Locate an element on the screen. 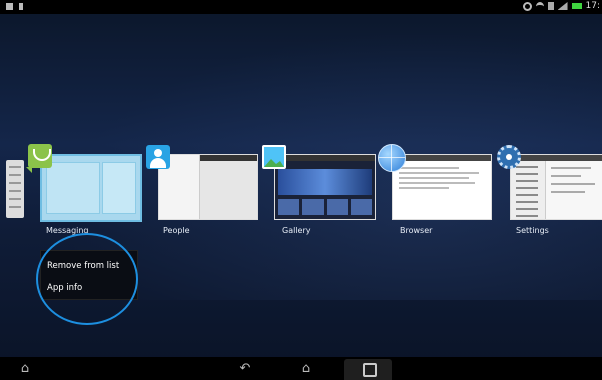 The height and width of the screenshot is (380, 602). status-bar: 17: is located at coordinates (301, 7).